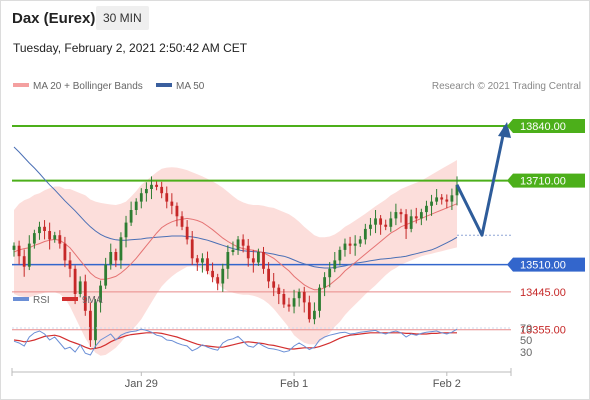 This screenshot has width=590, height=400. What do you see at coordinates (141, 384) in the screenshot?
I see `x-tick-label: Jan 29` at bounding box center [141, 384].